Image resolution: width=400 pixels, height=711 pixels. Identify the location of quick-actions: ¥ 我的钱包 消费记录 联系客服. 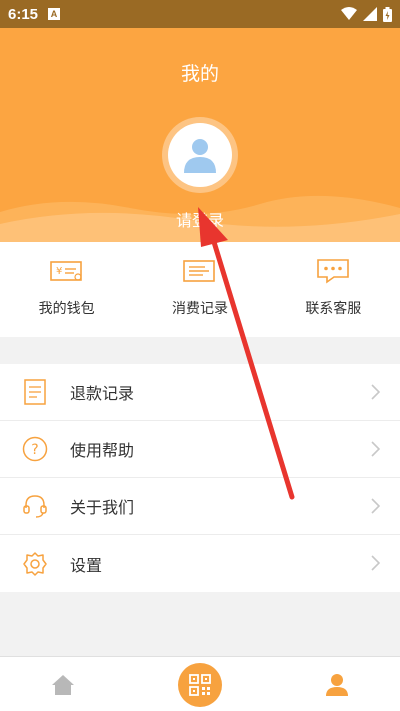
(200, 289).